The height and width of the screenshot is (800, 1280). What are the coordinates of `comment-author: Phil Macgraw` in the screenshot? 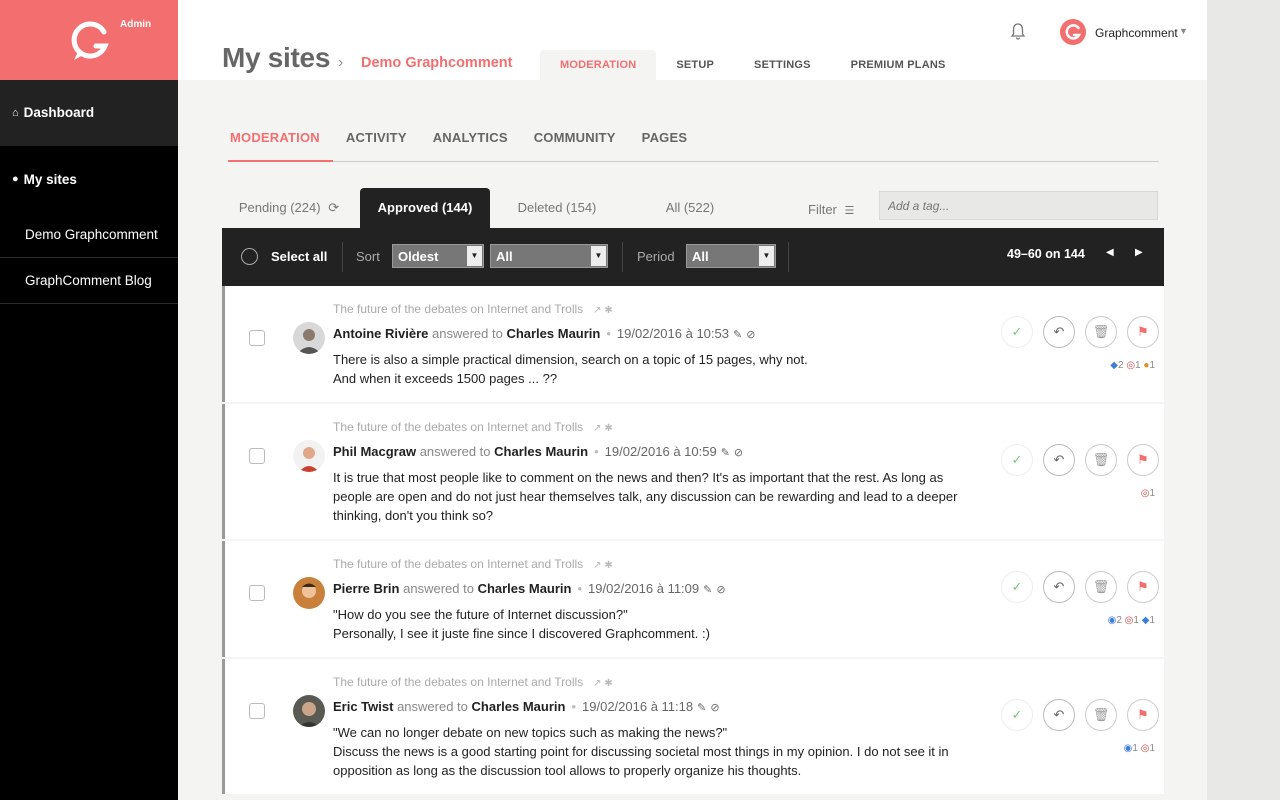 It's located at (374, 451).